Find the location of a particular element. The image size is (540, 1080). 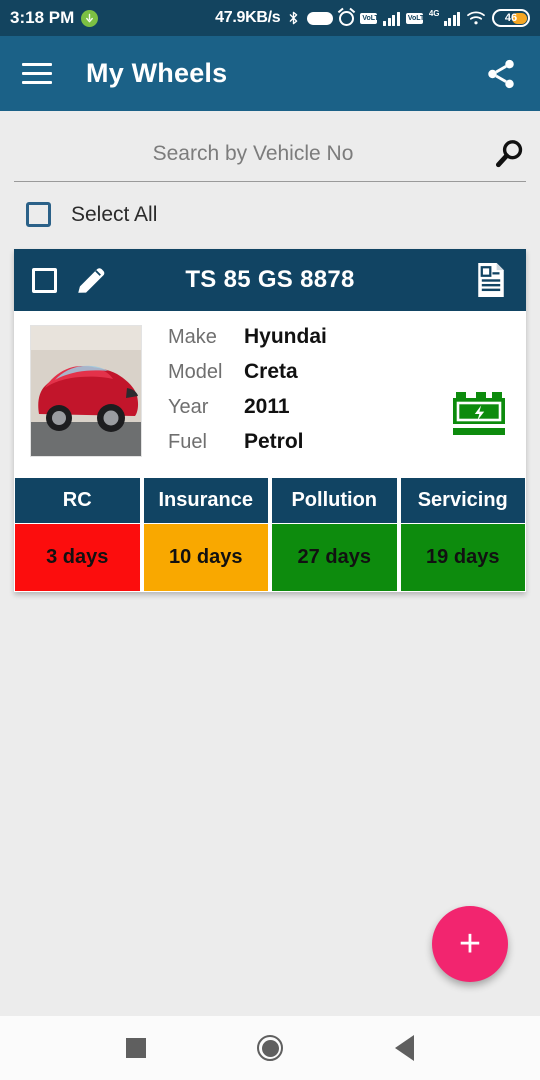

status-tile-insurance: Insurance 10 days is located at coordinates (205, 534).